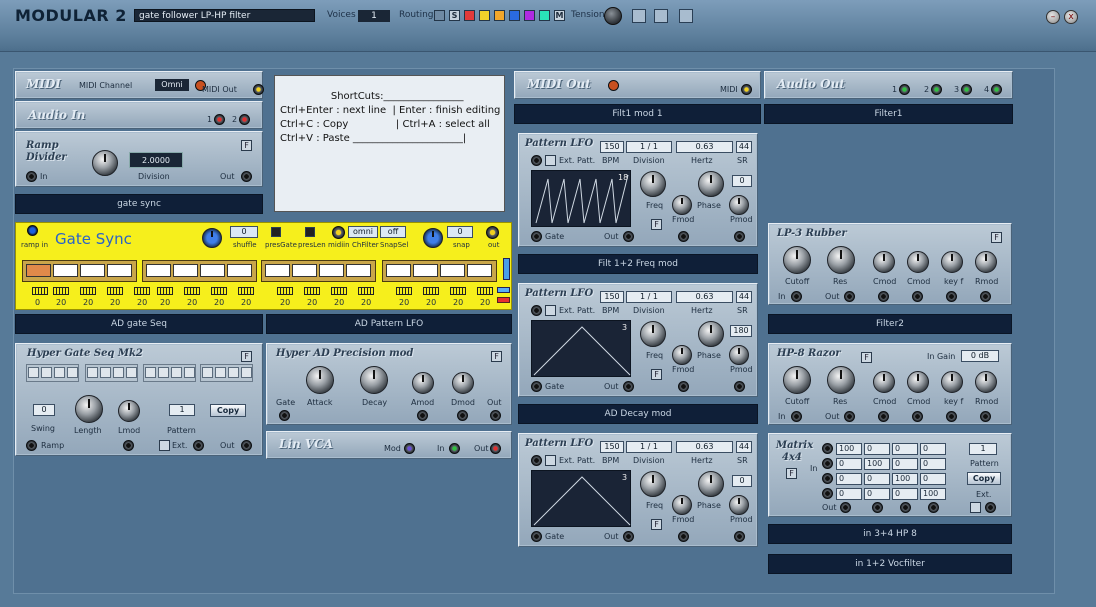 The height and width of the screenshot is (607, 1096). I want to click on hyper-ad-dmod-jack, so click(462, 415).